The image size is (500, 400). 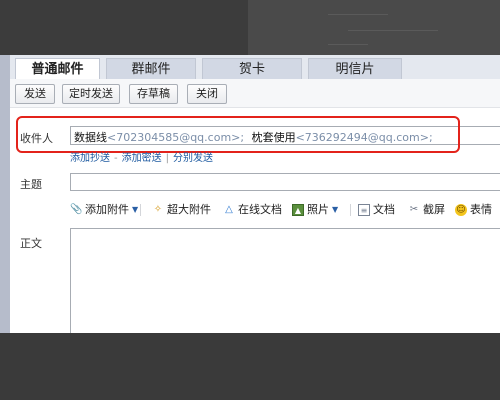 What do you see at coordinates (153, 94) in the screenshot?
I see `save-draft-button: 存草稿` at bounding box center [153, 94].